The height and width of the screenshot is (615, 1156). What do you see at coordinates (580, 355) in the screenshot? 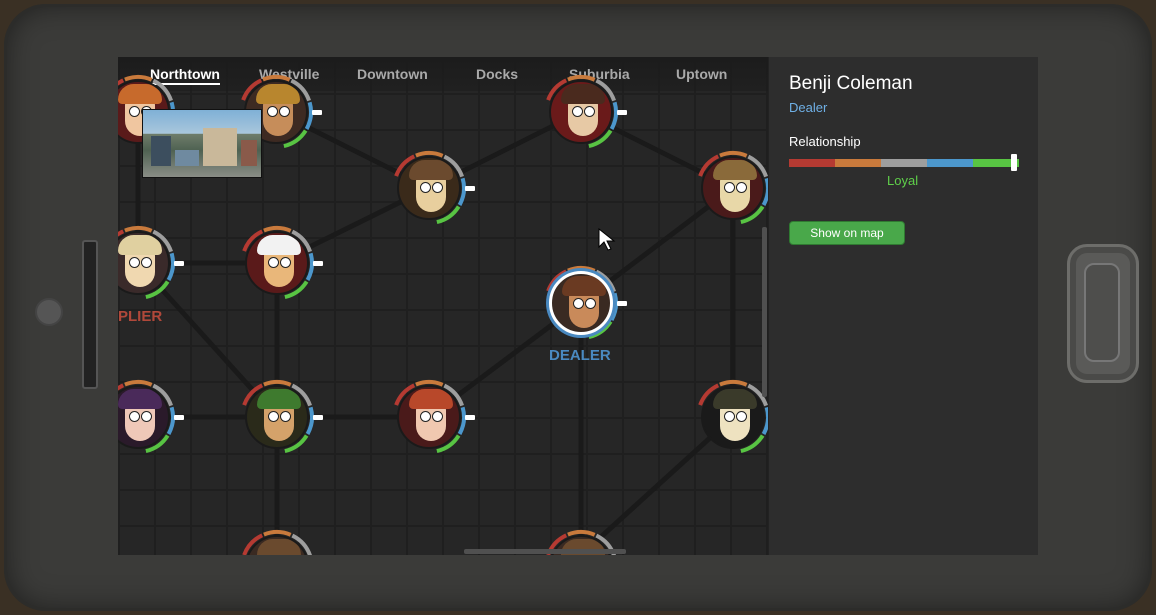
I see `dealer-label: DEALER` at bounding box center [580, 355].